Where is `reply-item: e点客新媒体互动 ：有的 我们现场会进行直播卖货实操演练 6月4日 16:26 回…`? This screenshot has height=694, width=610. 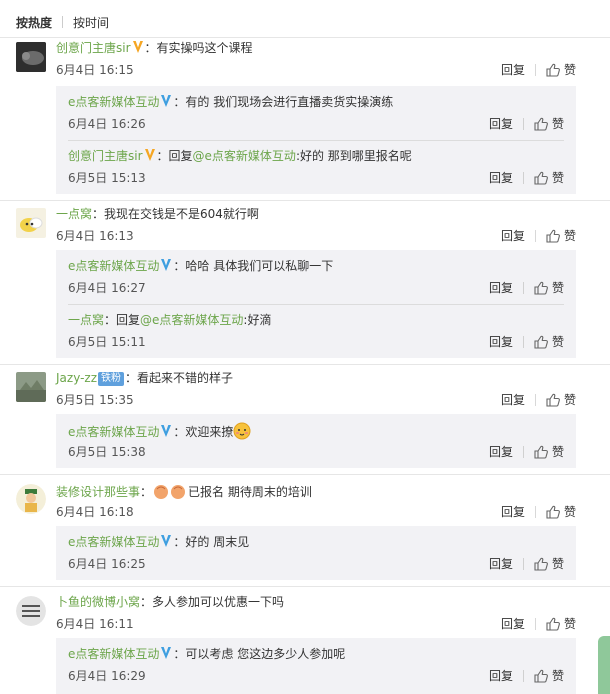
reply-item: e点客新媒体互动 ：有的 我们现场会进行直播卖货实操演练 6月4日 16:26 回… is located at coordinates (316, 113).